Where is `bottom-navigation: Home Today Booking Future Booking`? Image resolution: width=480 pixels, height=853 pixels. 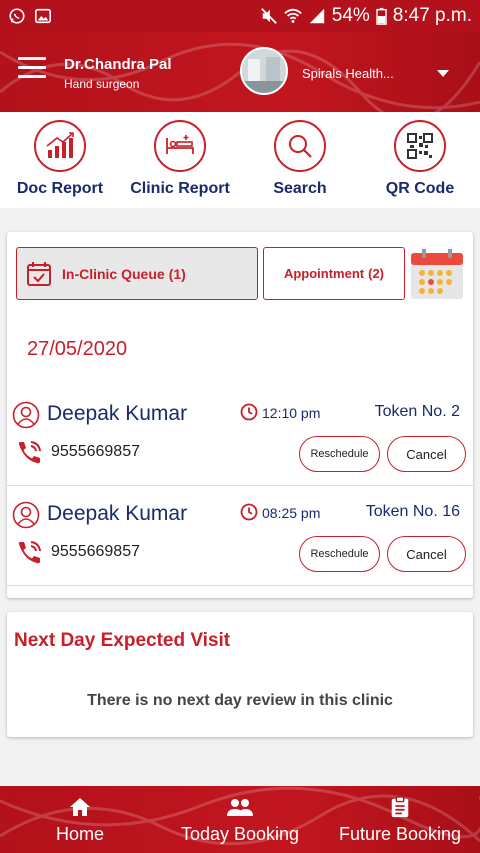 bottom-navigation: Home Today Booking Future Booking is located at coordinates (240, 819).